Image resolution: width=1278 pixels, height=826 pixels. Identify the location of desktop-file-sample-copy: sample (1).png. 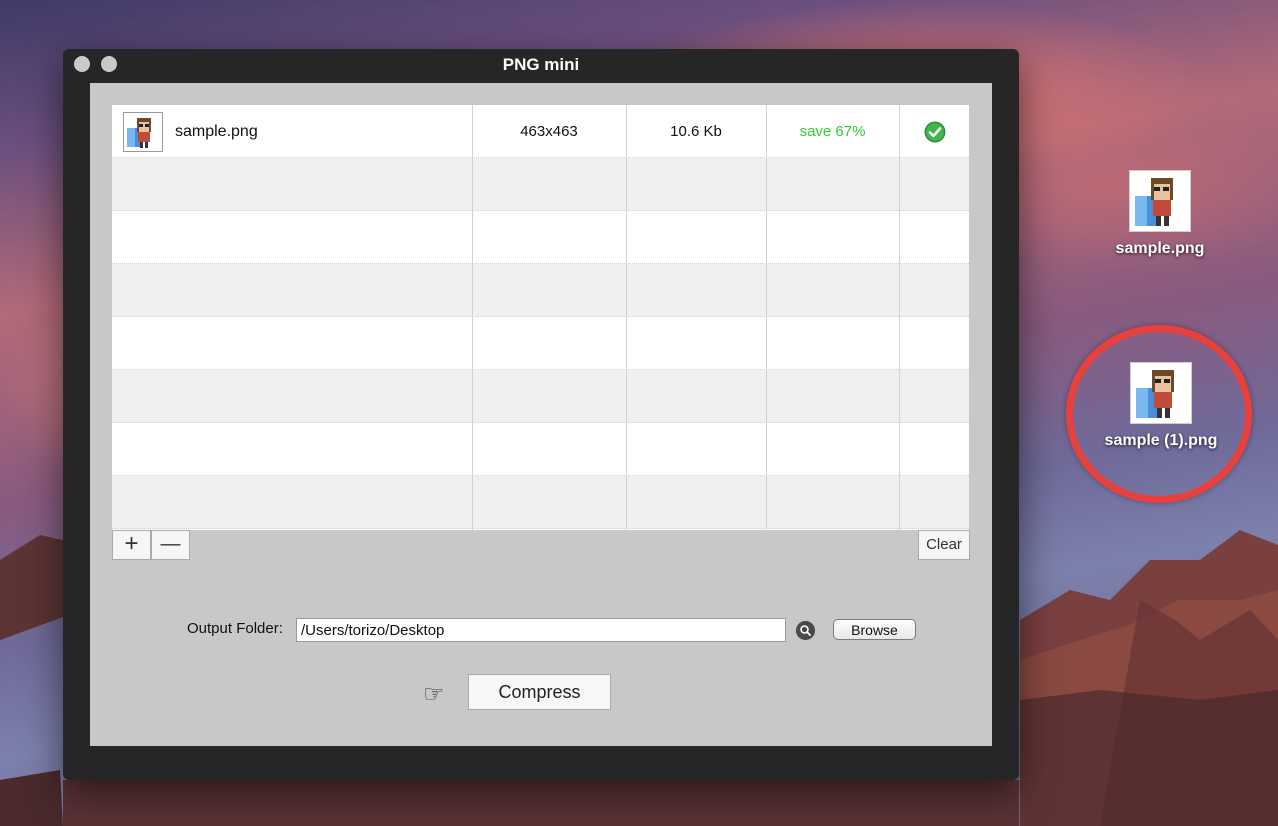
(1161, 406).